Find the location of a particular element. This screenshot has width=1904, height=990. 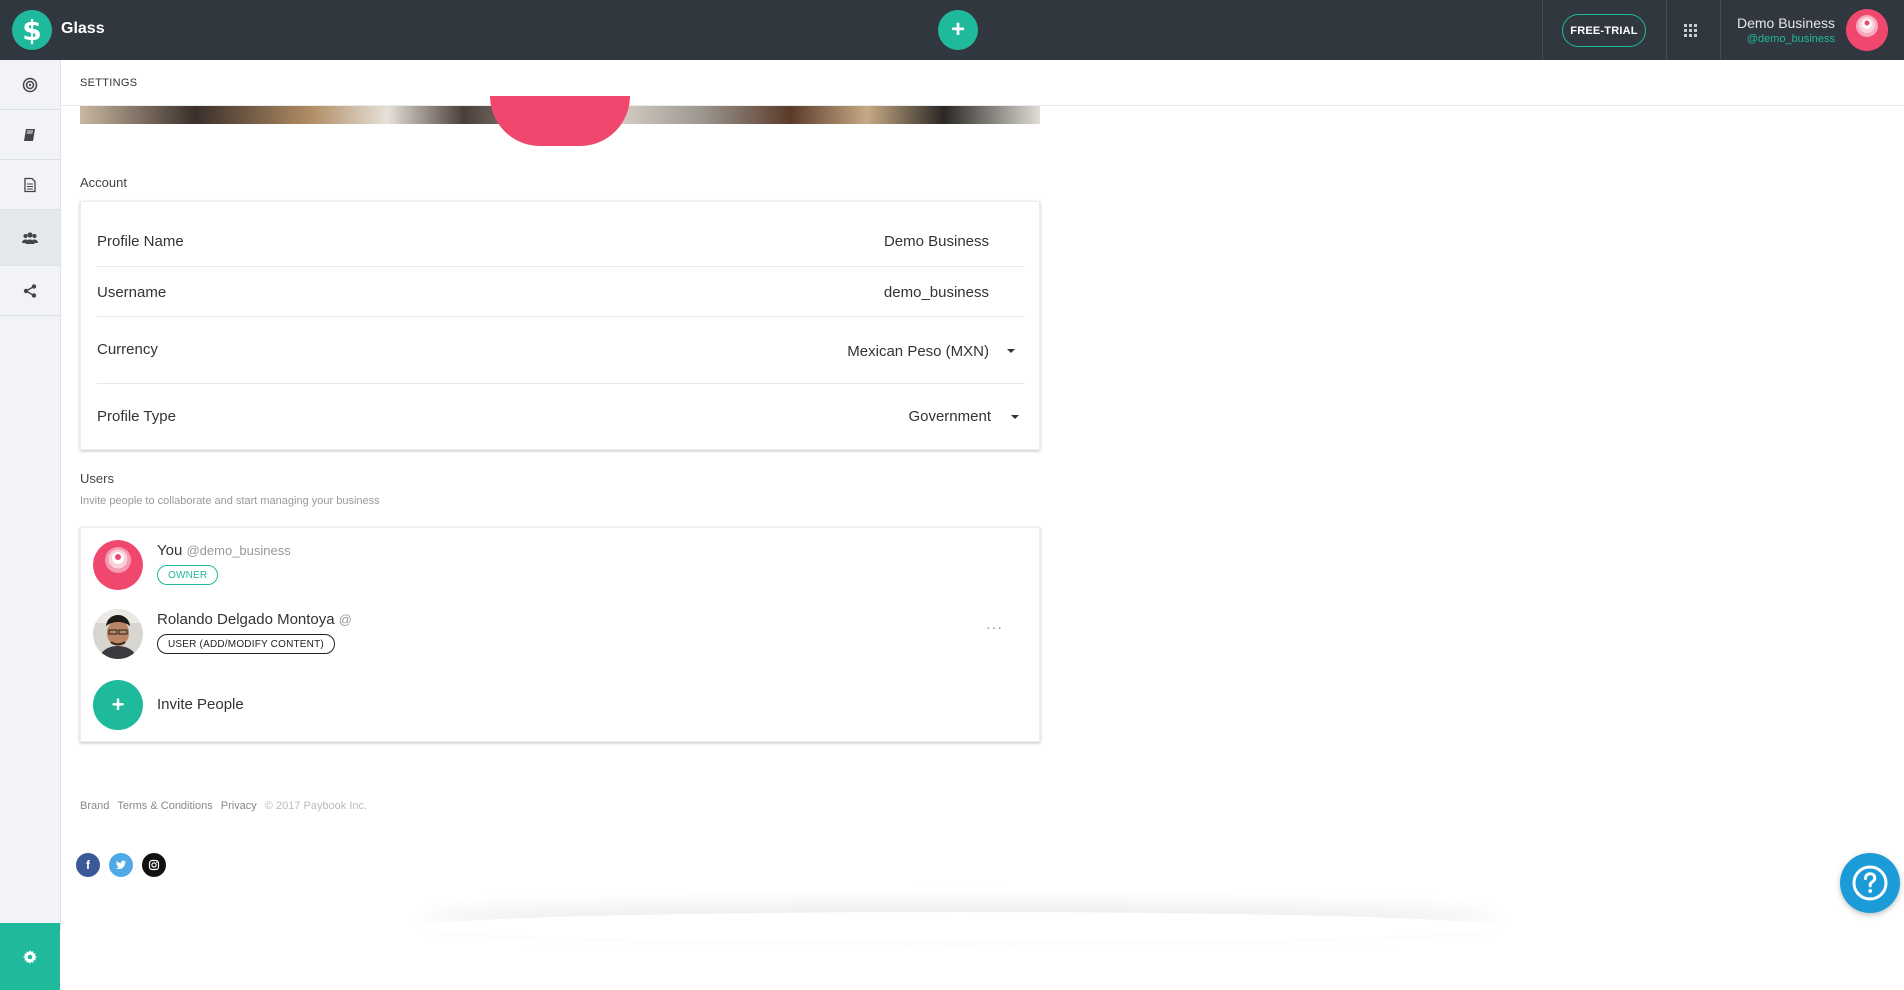

dollar-icon: $ is located at coordinates (32, 30).